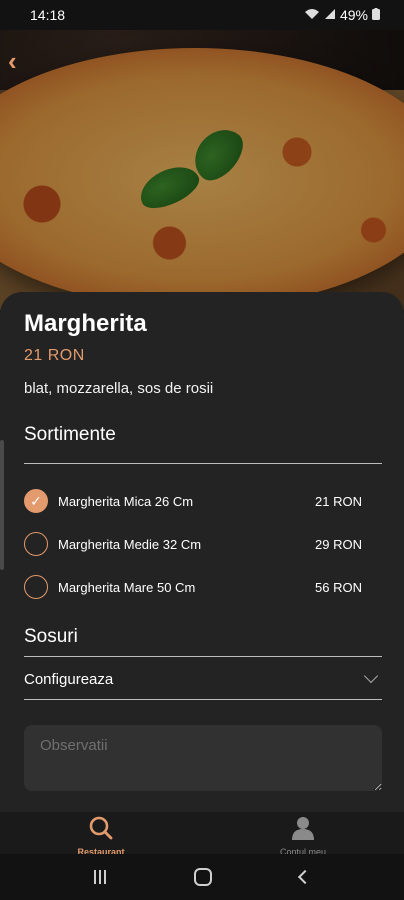 The height and width of the screenshot is (900, 404). I want to click on status-time: 14:18, so click(48, 15).